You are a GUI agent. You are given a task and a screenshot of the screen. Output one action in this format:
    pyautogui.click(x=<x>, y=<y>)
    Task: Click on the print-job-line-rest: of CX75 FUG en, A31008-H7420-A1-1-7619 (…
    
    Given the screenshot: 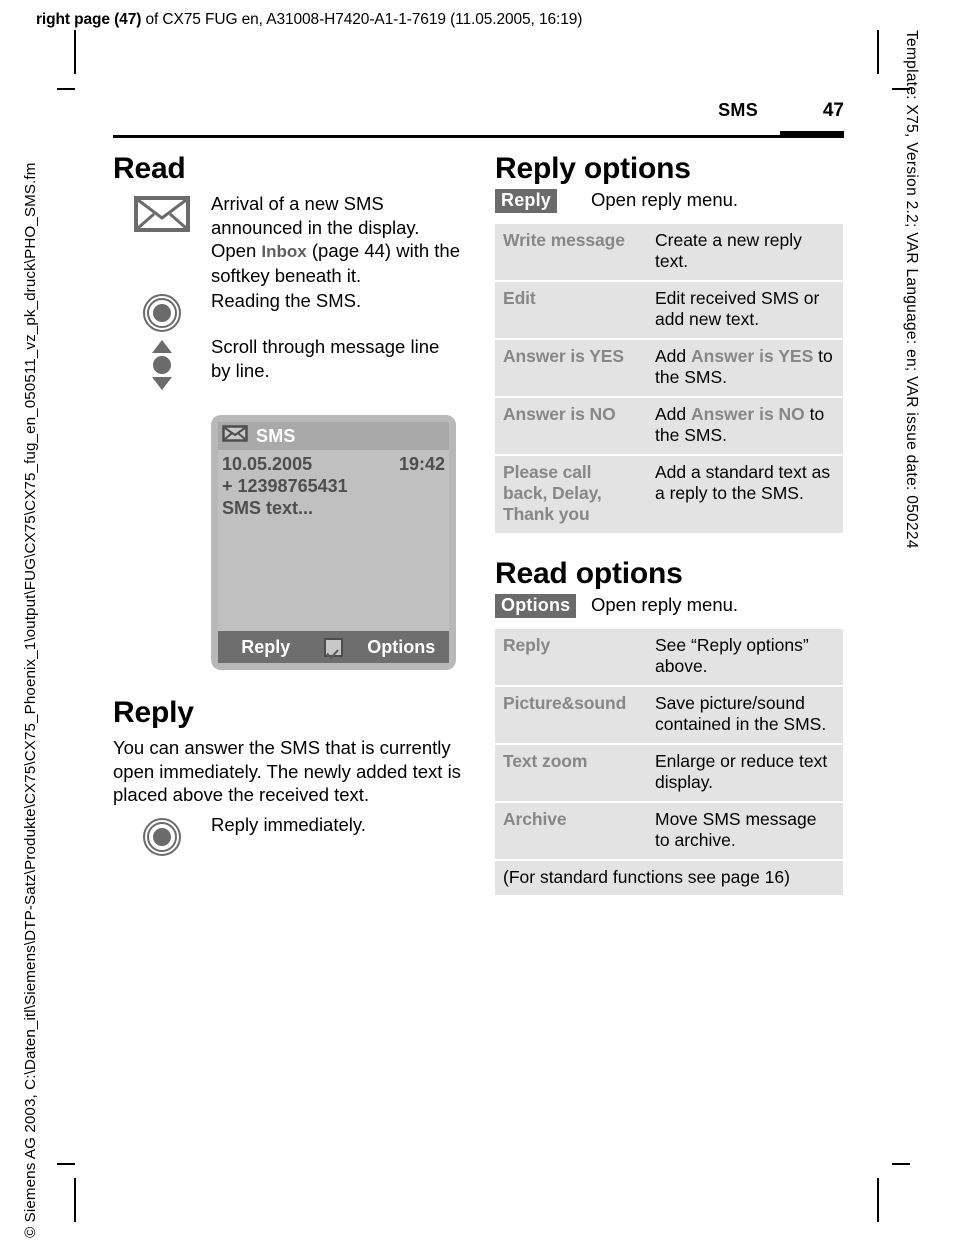 What is the action you would take?
    pyautogui.click(x=362, y=19)
    